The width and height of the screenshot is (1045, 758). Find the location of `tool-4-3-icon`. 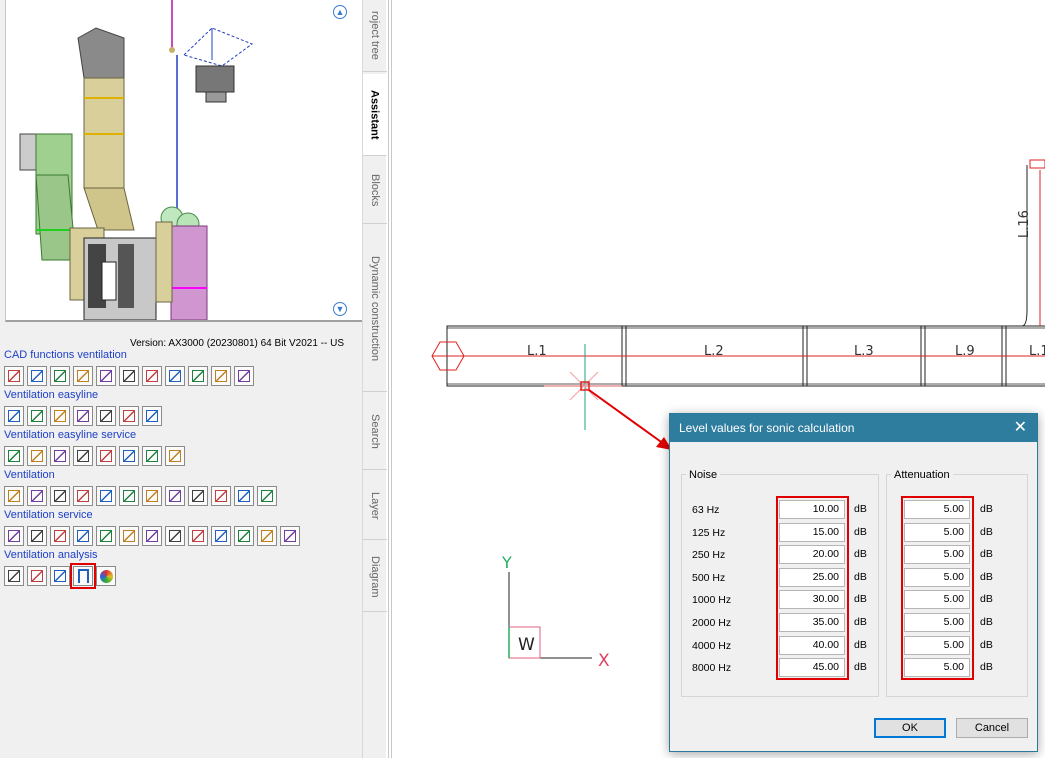

tool-4-3-icon is located at coordinates (83, 536).